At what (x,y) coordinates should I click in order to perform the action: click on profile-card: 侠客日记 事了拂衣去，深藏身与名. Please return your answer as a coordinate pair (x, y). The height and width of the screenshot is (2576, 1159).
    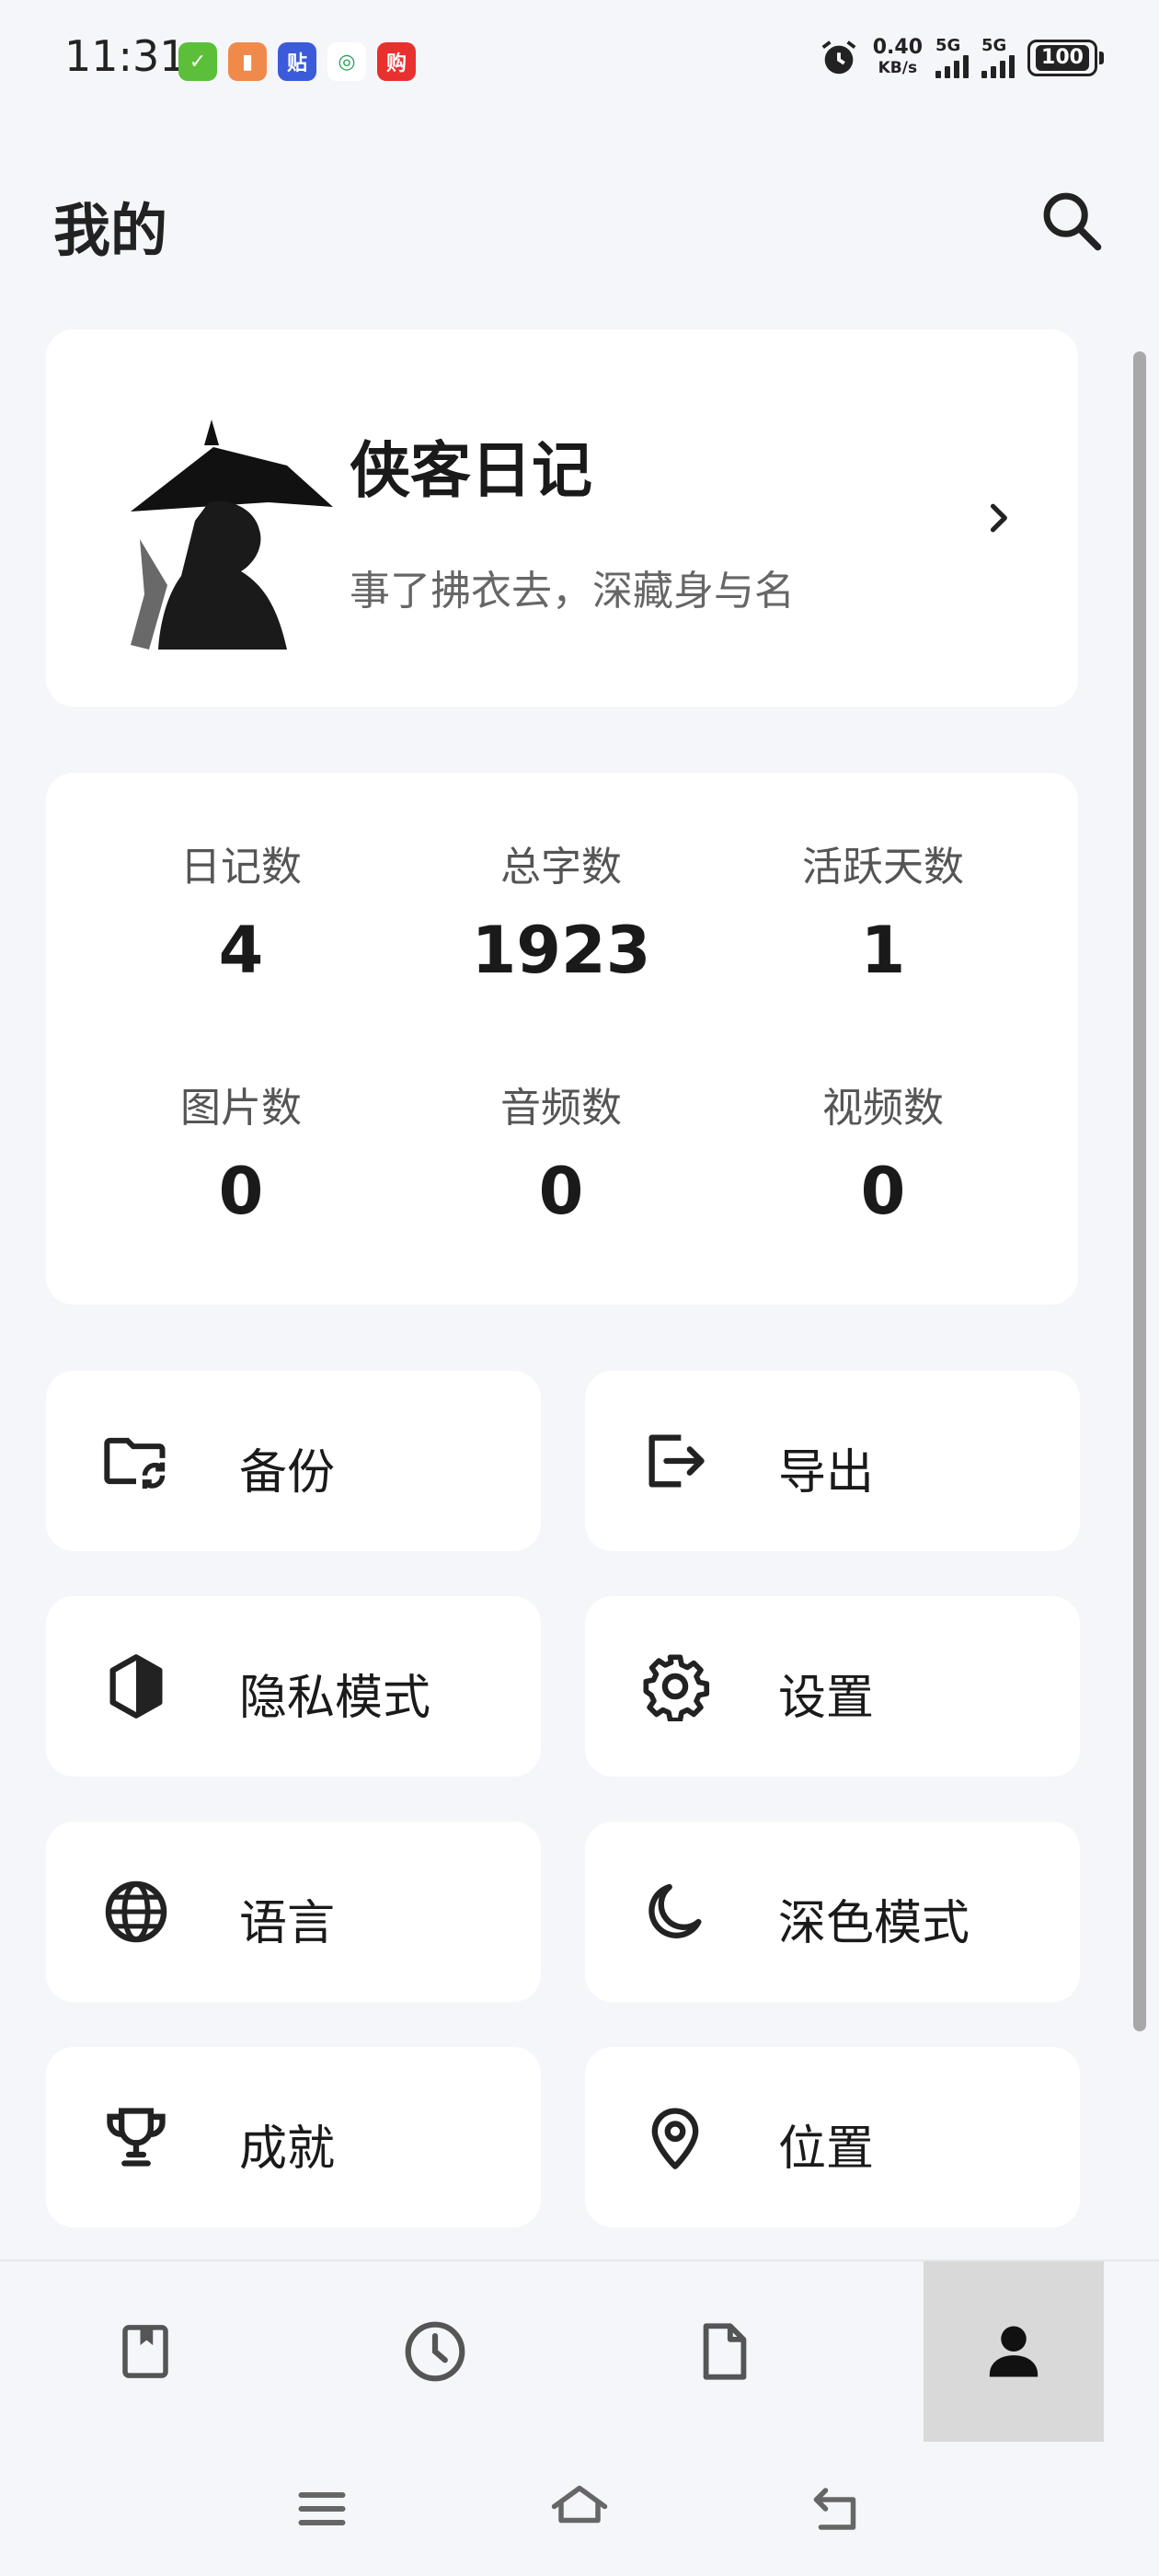
    Looking at the image, I should click on (562, 518).